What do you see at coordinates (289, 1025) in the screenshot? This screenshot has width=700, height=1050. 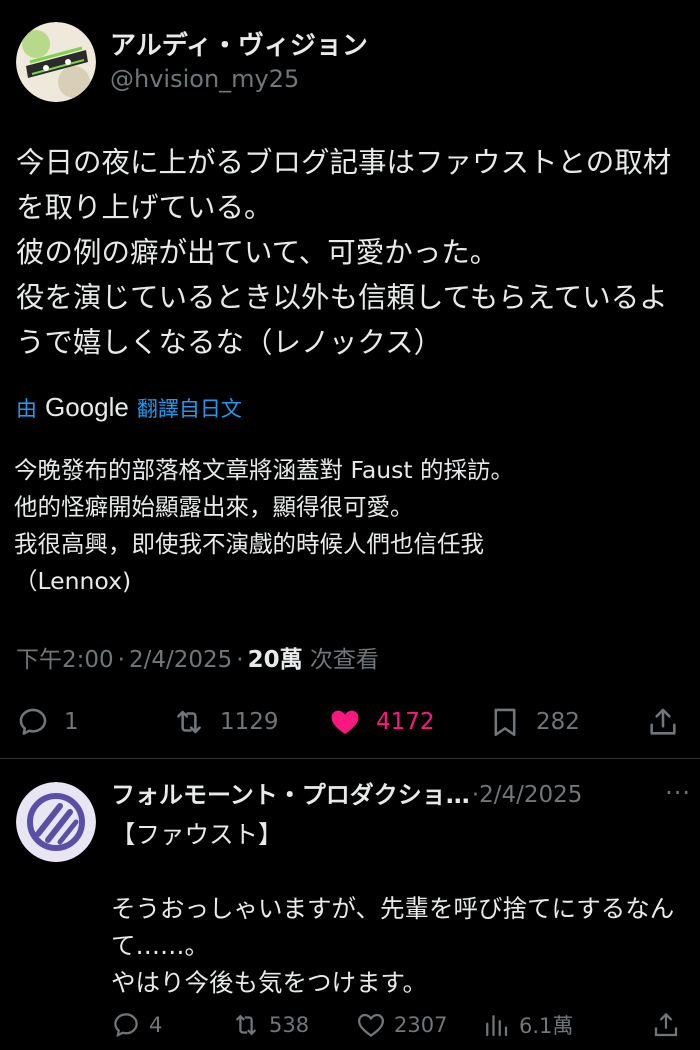 I see `reply-repost-count: 538` at bounding box center [289, 1025].